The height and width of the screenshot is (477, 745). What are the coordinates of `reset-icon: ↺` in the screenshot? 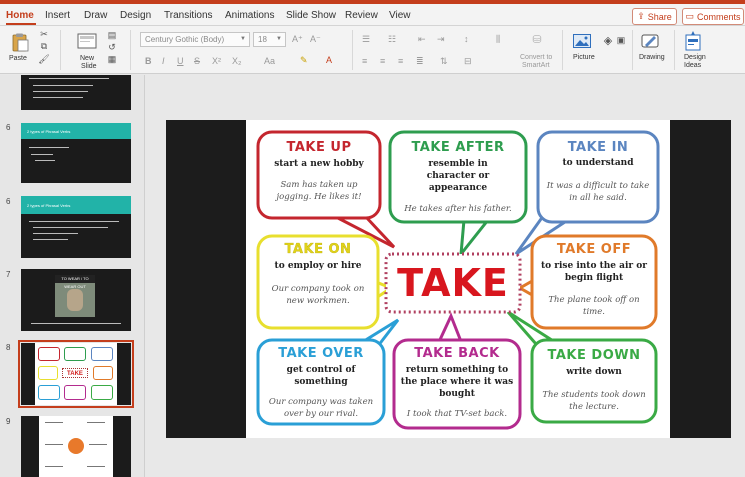 It's located at (112, 47).